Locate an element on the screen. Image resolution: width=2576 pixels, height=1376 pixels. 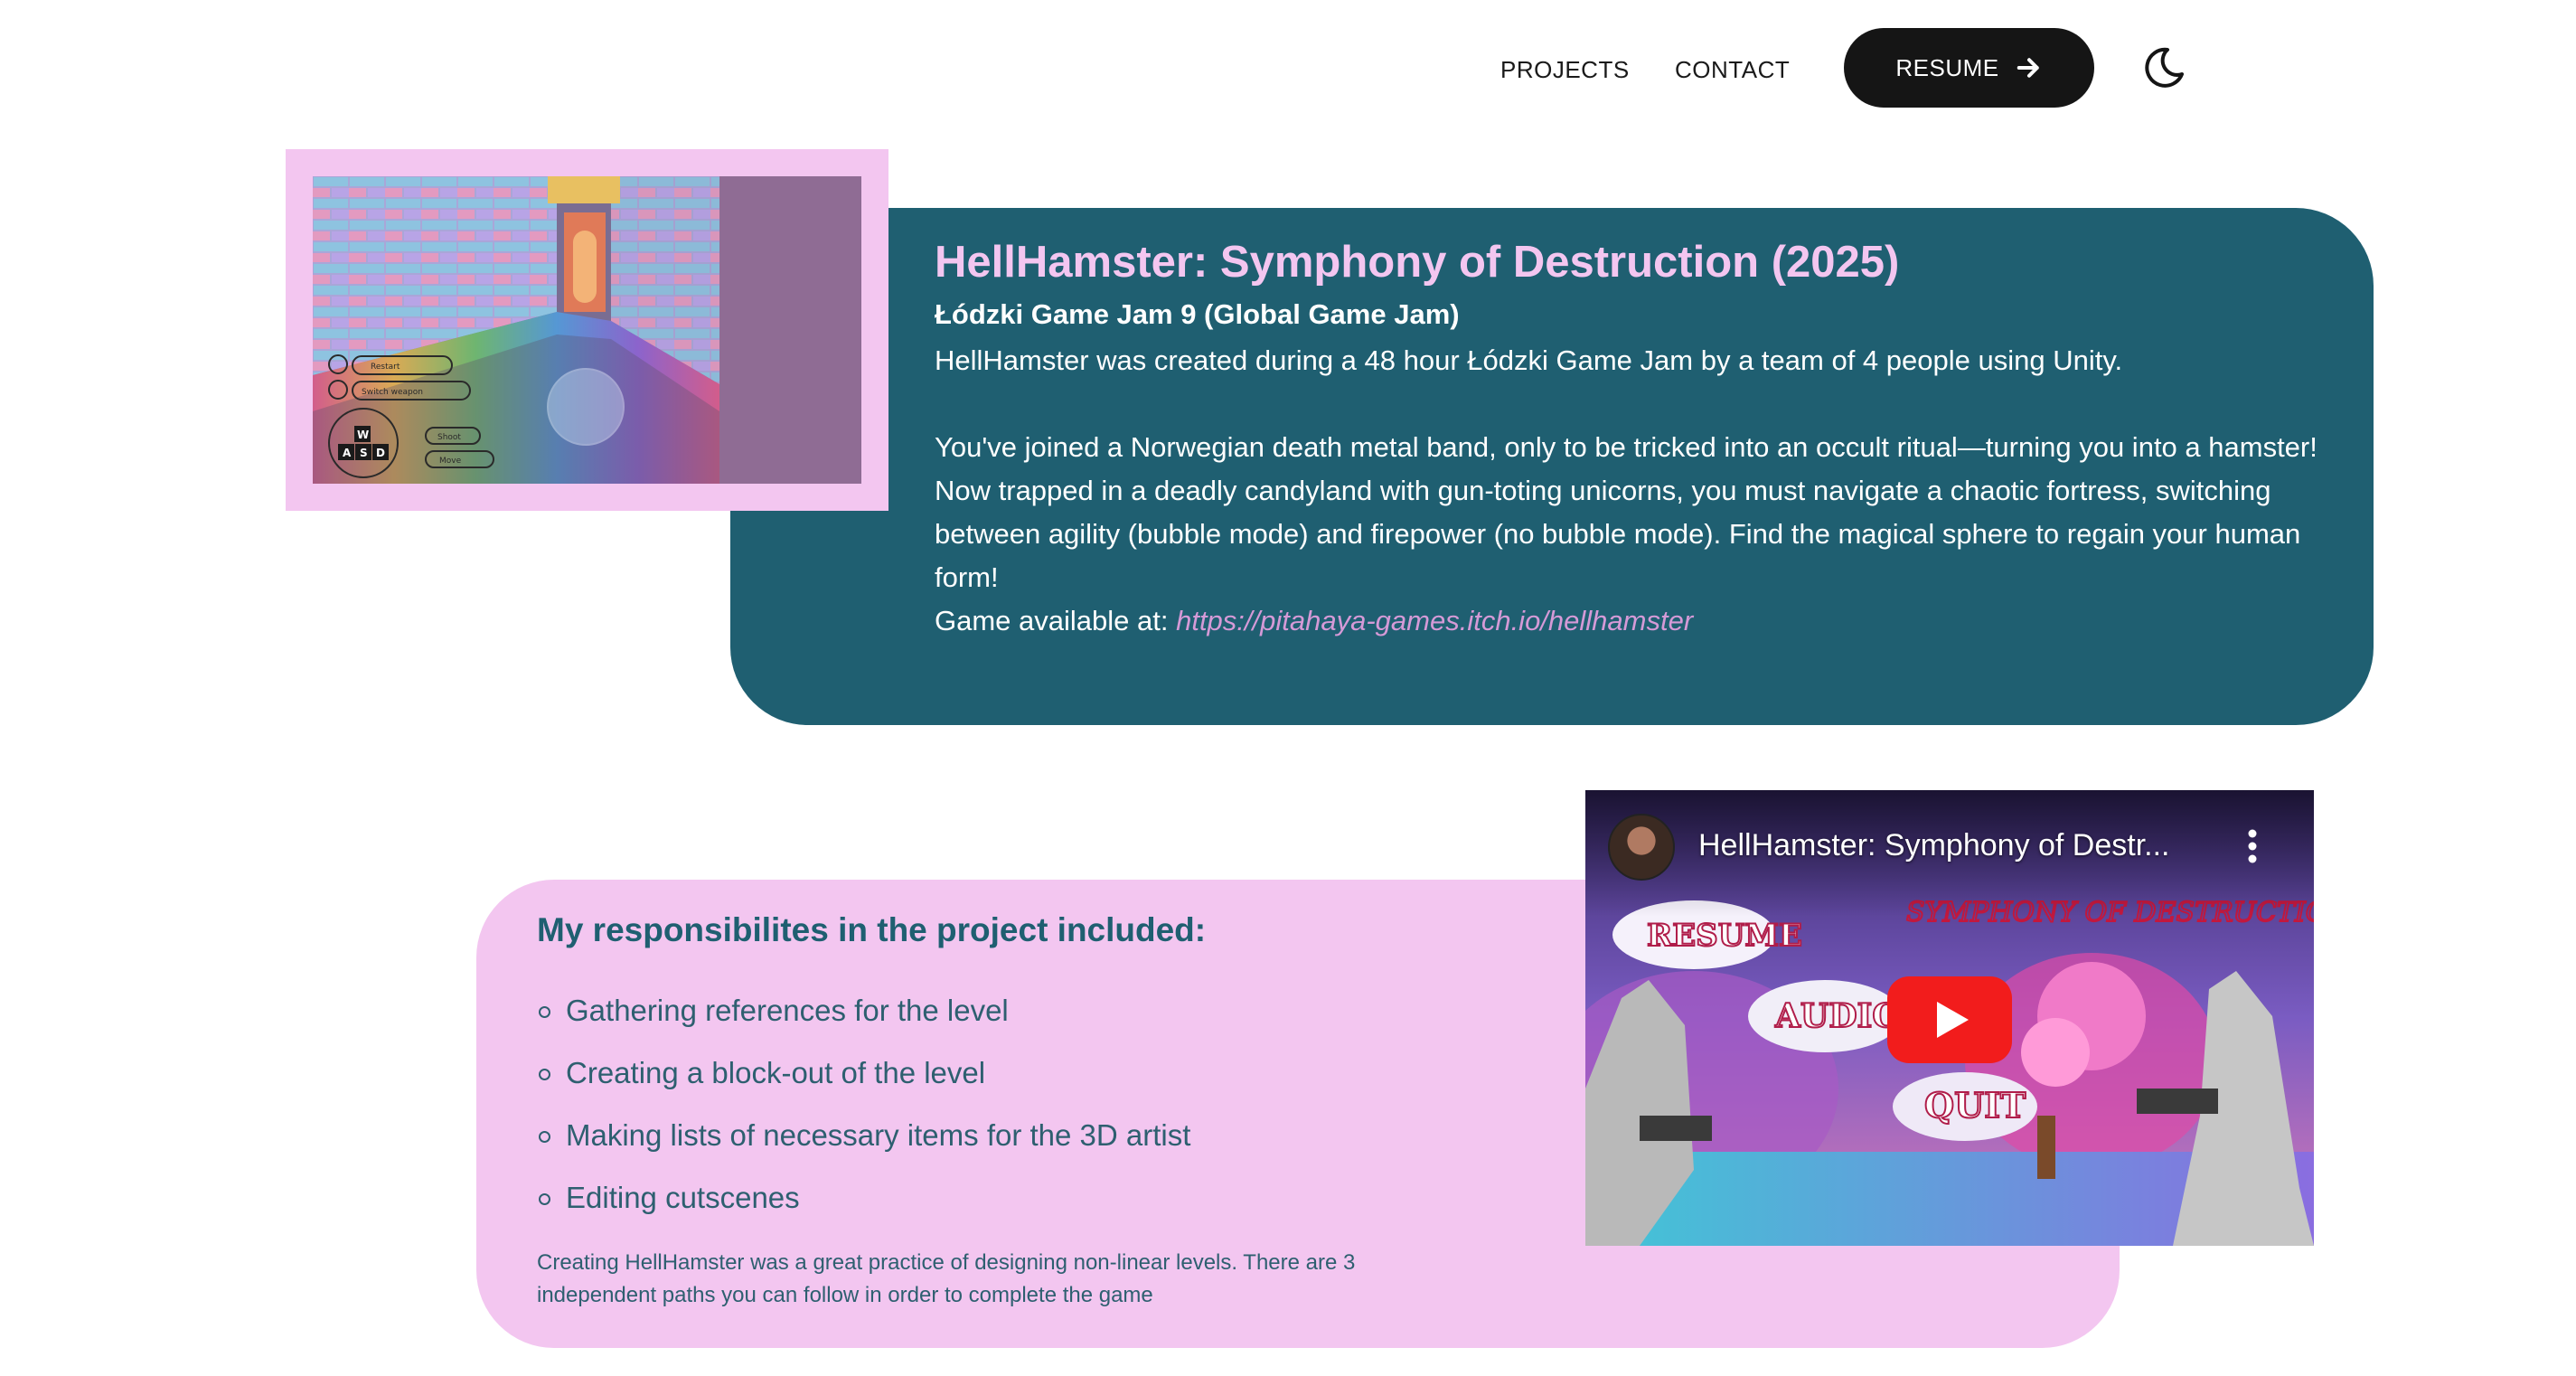
more-vertical-icon is located at coordinates (2252, 847).